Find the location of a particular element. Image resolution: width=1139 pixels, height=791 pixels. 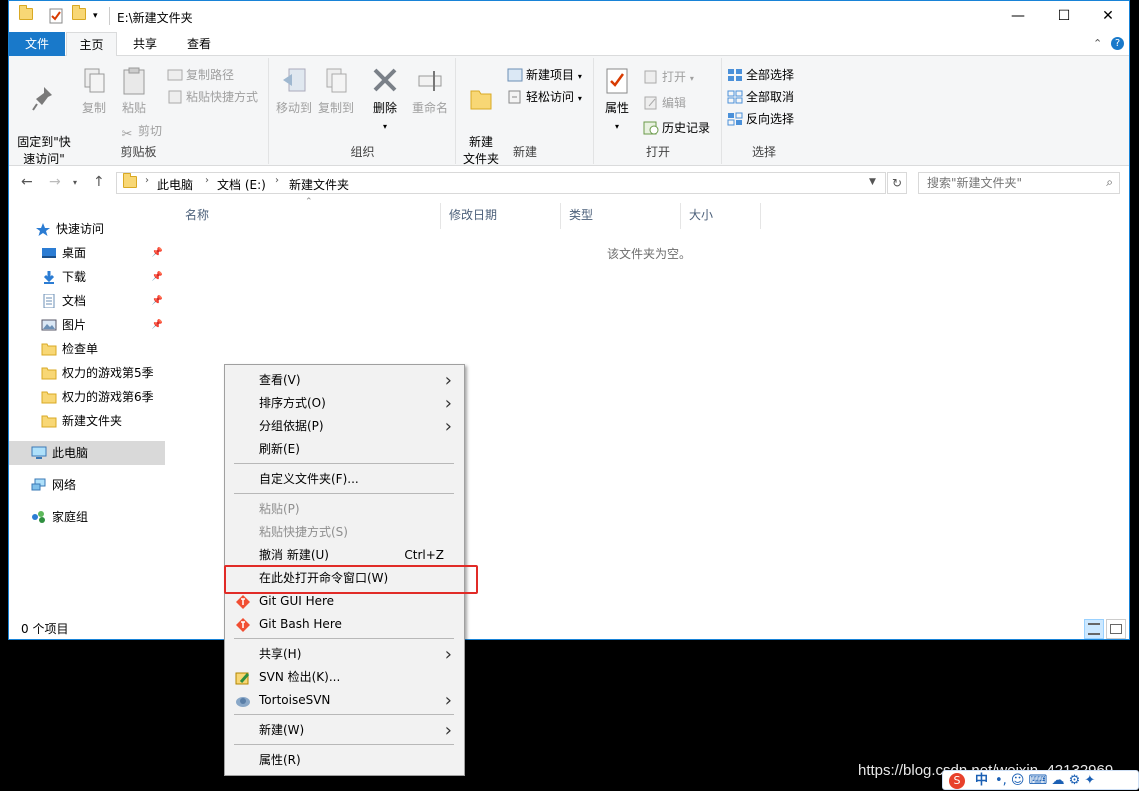

sidebar-item: 此电脑 is located at coordinates (87, 453).